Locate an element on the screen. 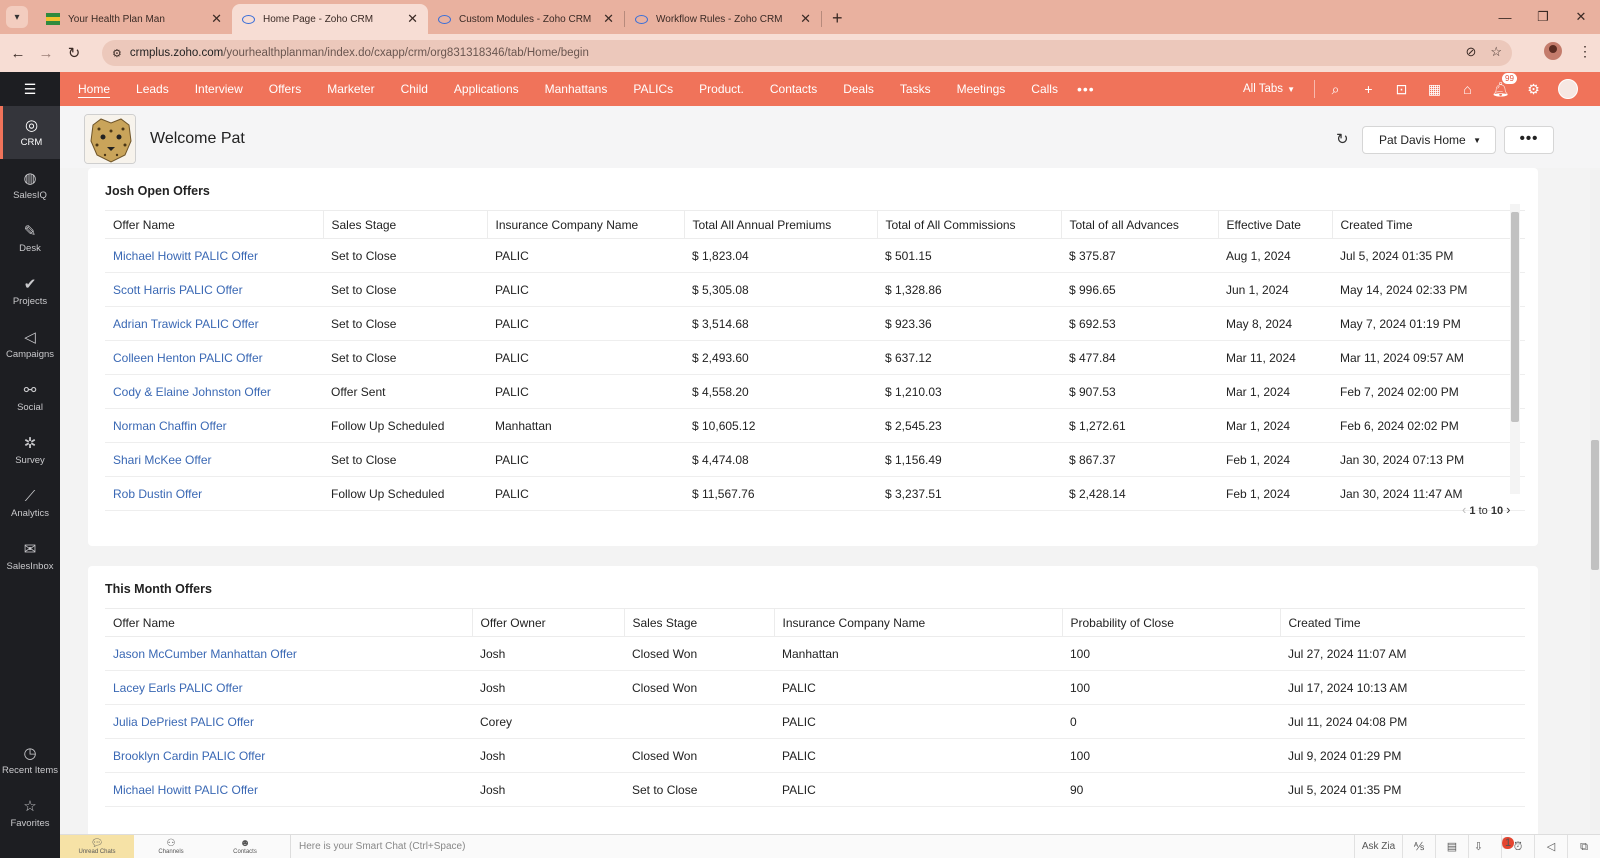 The image size is (1600, 858). all-tabs-dropdown: All Tabs ▼ is located at coordinates (1269, 89).